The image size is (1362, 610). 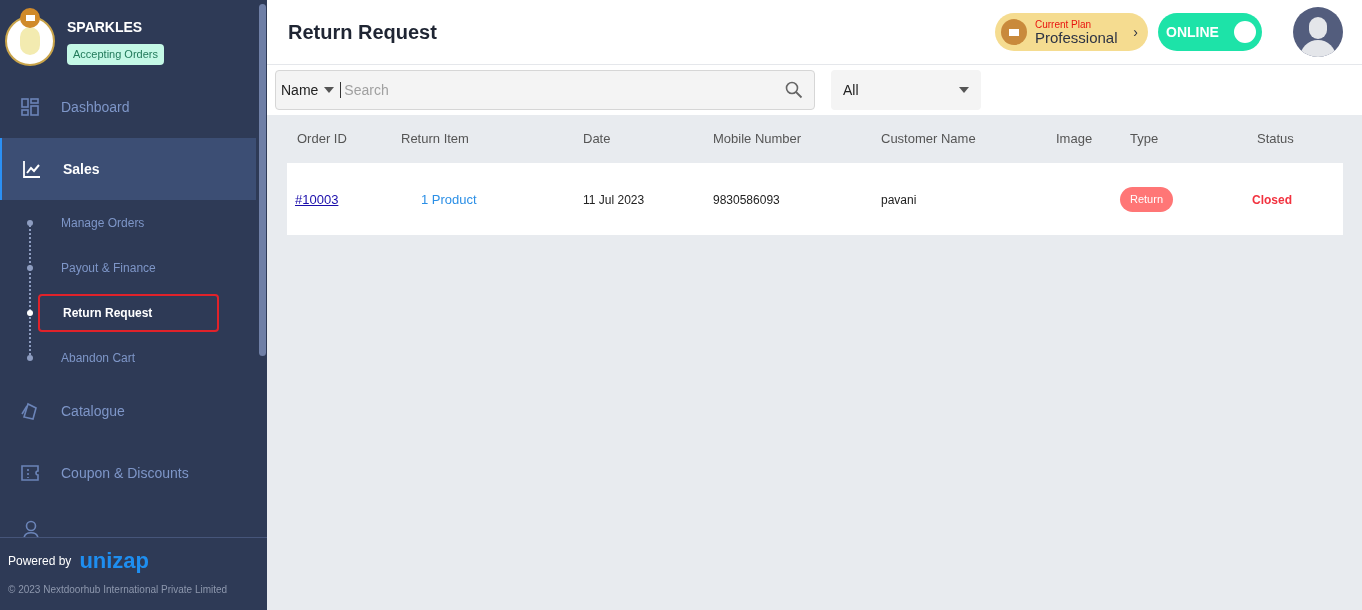 What do you see at coordinates (563, 90) in the screenshot?
I see `search-input: Search` at bounding box center [563, 90].